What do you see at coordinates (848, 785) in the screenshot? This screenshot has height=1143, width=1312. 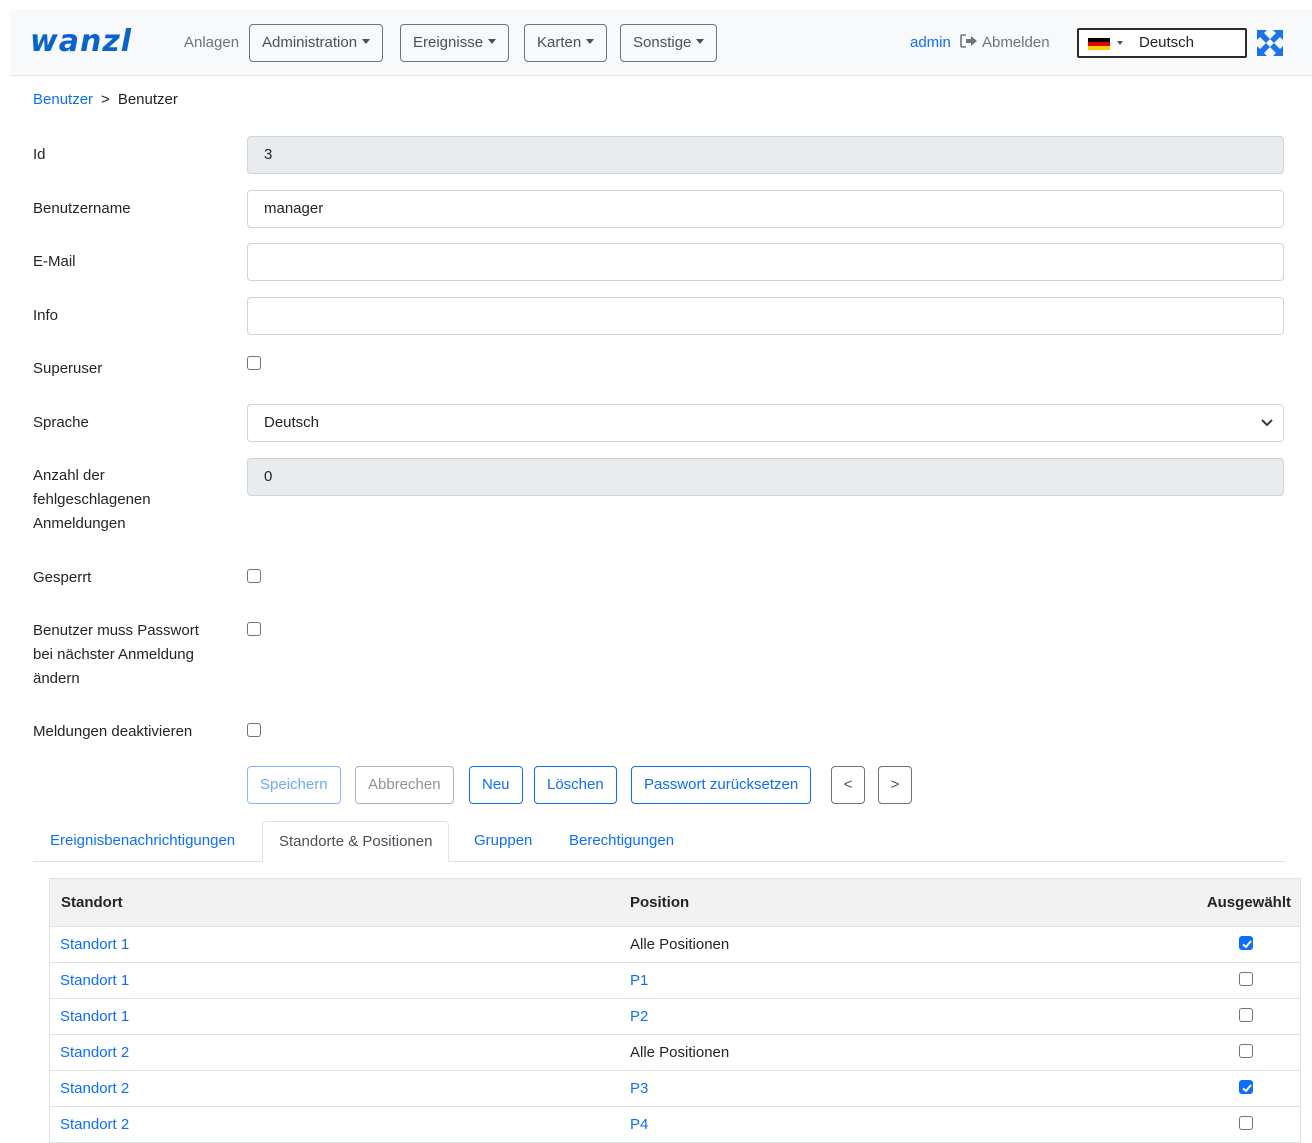 I see `previous-record-button: <` at bounding box center [848, 785].